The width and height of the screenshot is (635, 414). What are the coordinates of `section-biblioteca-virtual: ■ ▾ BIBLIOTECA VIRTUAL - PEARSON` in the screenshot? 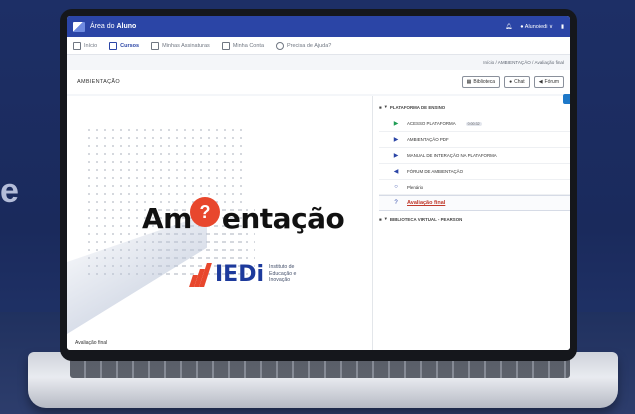 It's located at (474, 219).